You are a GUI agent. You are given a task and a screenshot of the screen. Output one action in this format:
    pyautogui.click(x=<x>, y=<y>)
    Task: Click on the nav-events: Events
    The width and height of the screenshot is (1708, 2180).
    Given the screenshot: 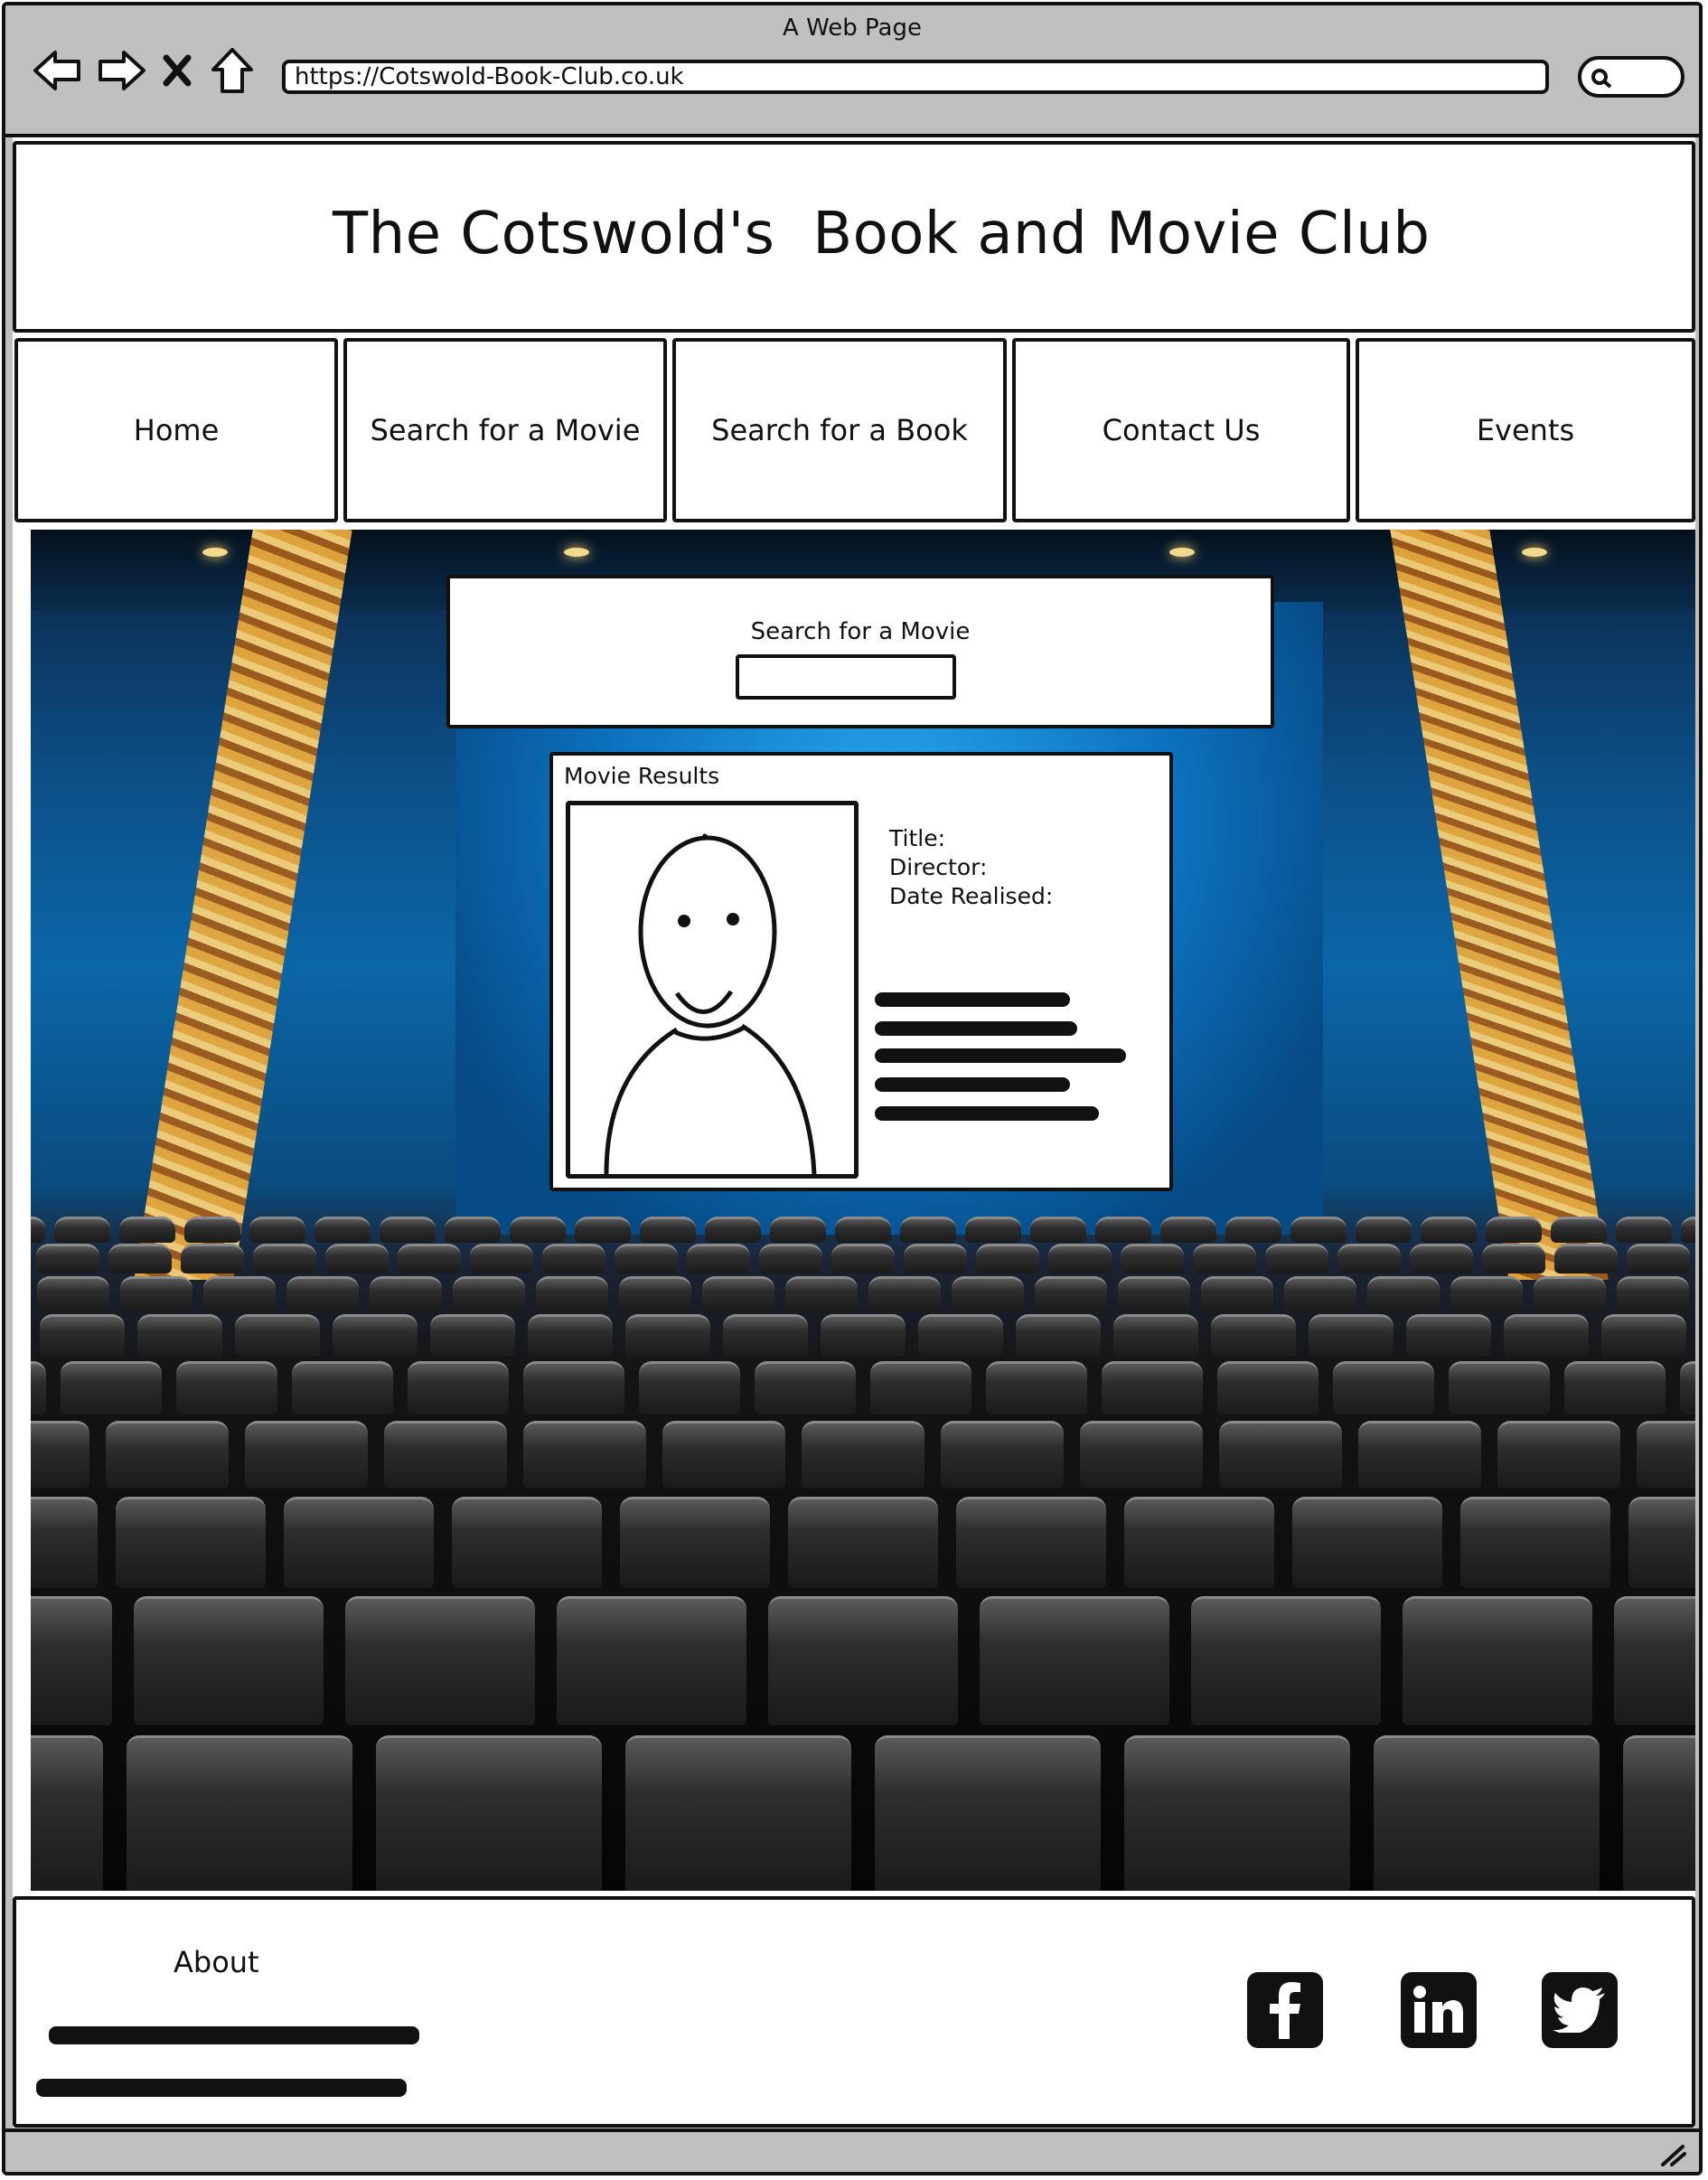 What is the action you would take?
    pyautogui.click(x=1525, y=430)
    